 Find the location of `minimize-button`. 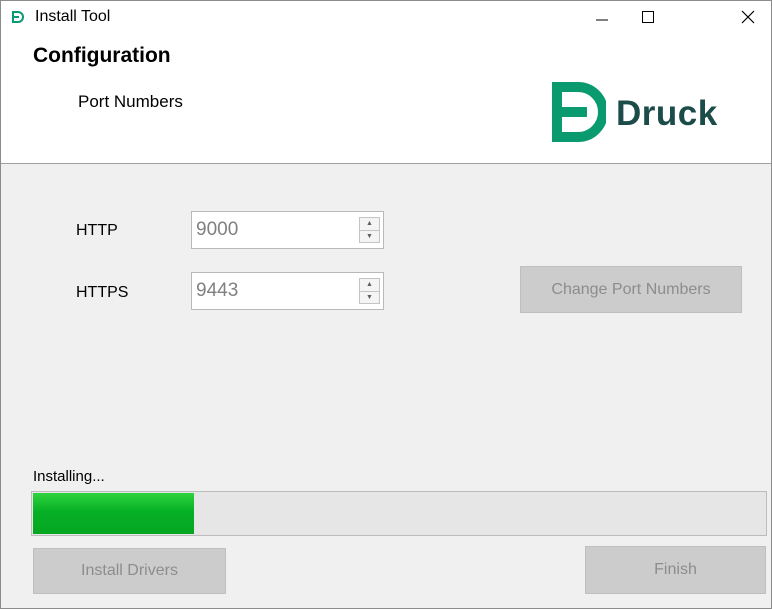

minimize-button is located at coordinates (602, 17).